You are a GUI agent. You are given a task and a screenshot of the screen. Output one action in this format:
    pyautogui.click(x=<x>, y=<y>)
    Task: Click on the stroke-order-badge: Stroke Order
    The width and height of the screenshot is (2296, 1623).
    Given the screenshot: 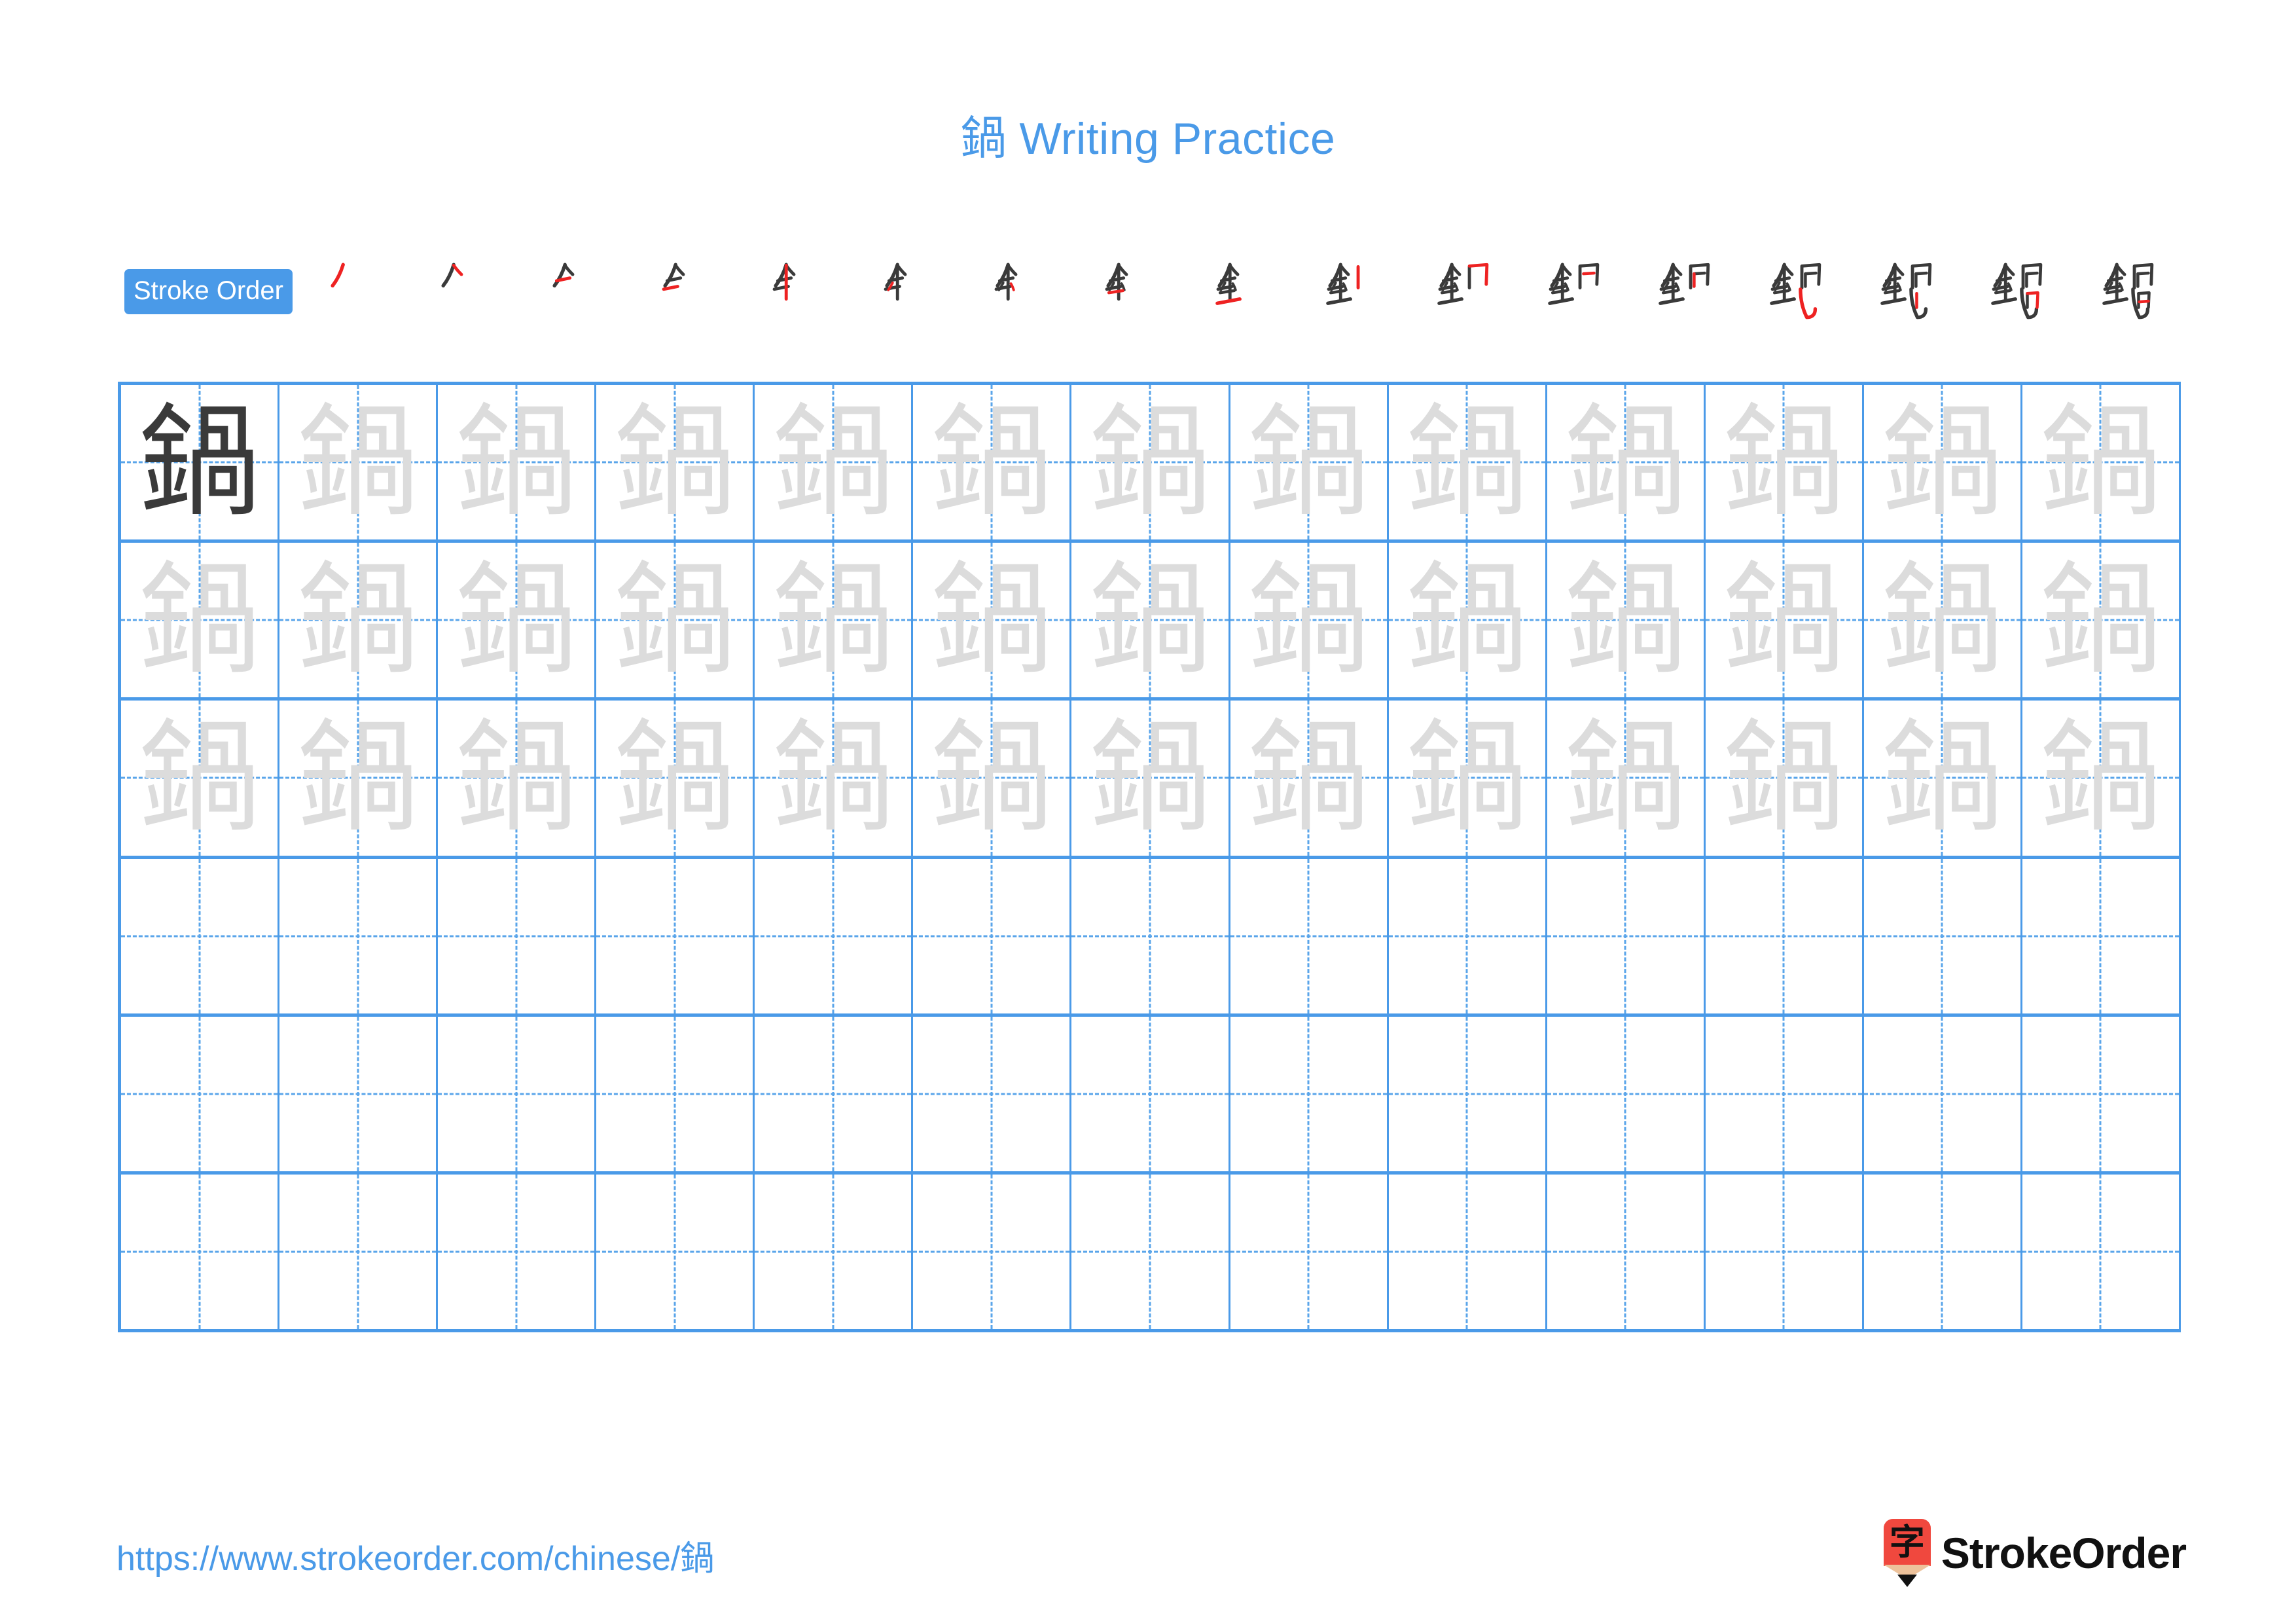 What is the action you would take?
    pyautogui.click(x=208, y=291)
    